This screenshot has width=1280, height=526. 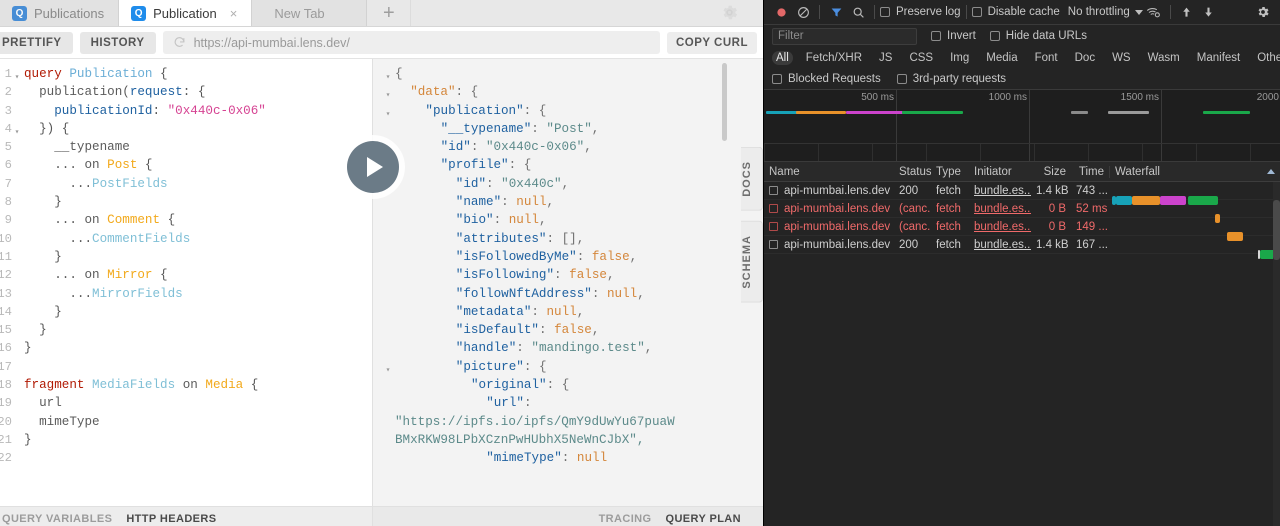 I want to click on type-filter-other: Other, so click(x=1266, y=58).